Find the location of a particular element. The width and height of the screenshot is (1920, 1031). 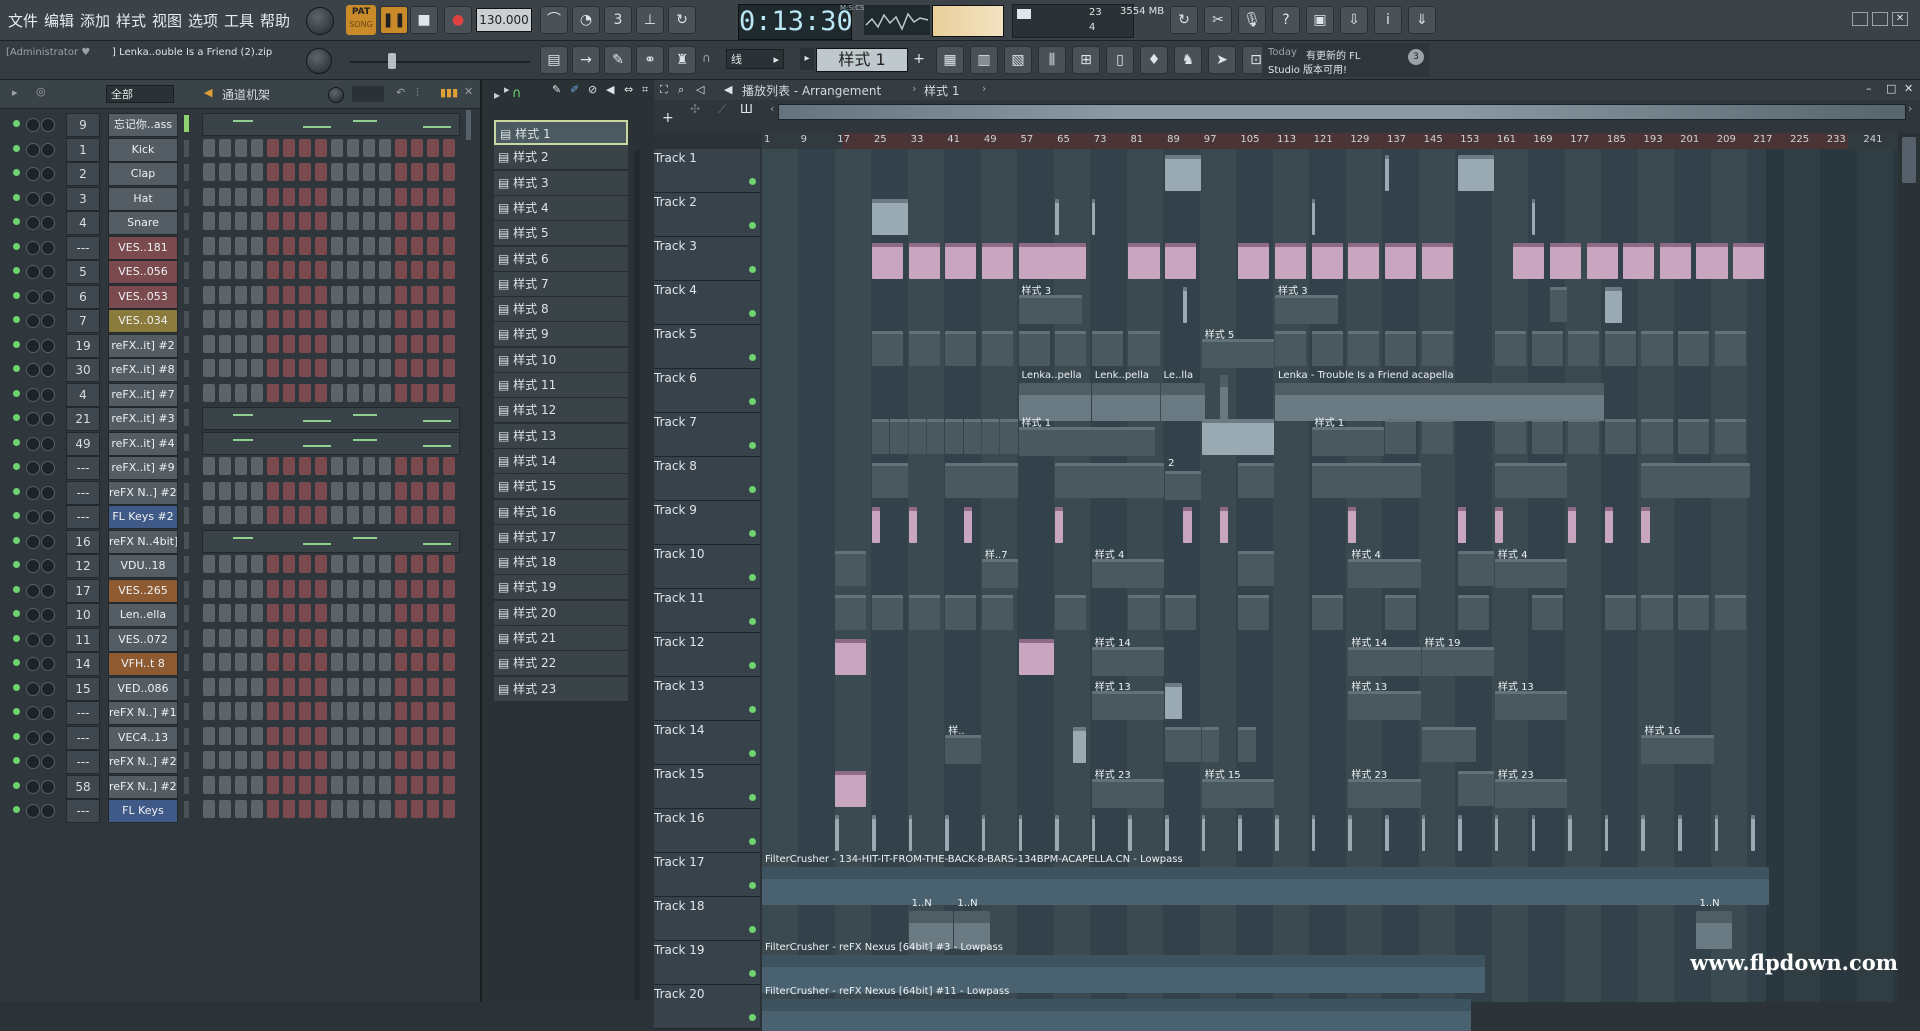

brush-icon: ✐ is located at coordinates (574, 89).